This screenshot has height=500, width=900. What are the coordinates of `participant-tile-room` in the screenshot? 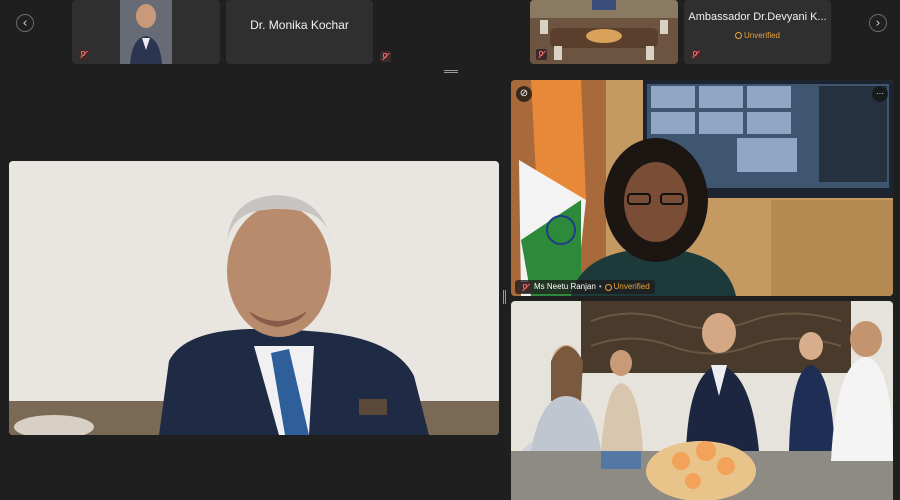 It's located at (604, 32).